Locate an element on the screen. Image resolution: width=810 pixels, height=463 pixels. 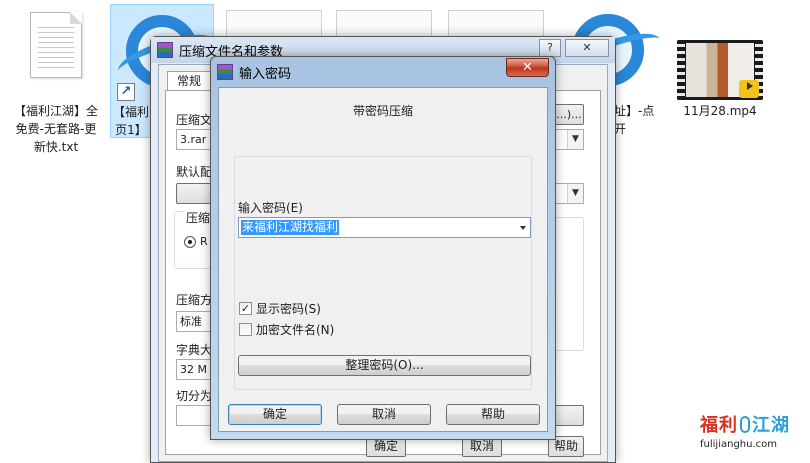
help-caption-button: ? is located at coordinates (550, 48).